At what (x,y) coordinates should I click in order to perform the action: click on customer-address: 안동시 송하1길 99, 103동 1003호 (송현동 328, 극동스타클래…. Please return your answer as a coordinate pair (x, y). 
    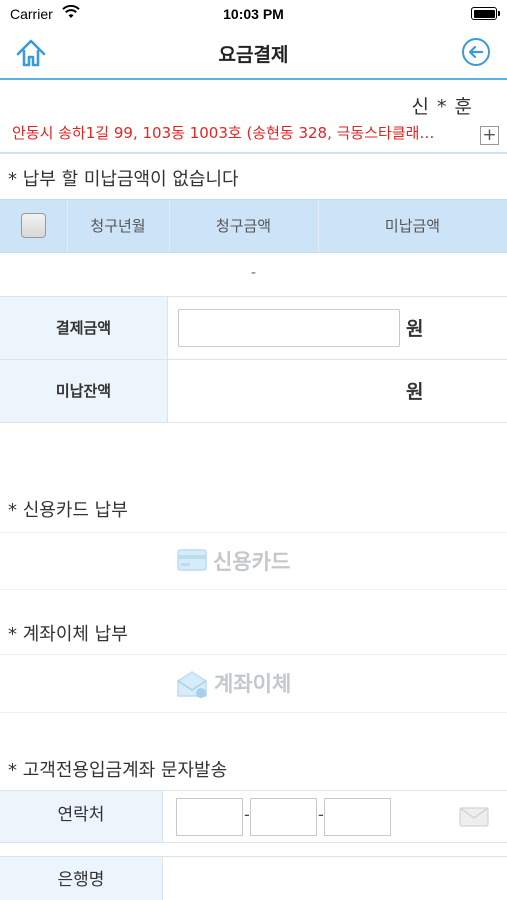
    Looking at the image, I should click on (223, 133).